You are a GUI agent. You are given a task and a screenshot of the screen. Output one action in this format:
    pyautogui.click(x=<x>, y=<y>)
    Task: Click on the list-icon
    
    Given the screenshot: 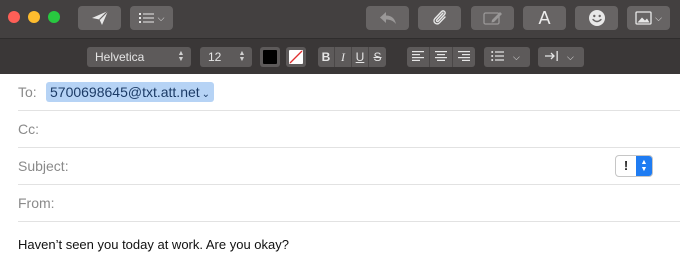 What is the action you would take?
    pyautogui.click(x=146, y=18)
    